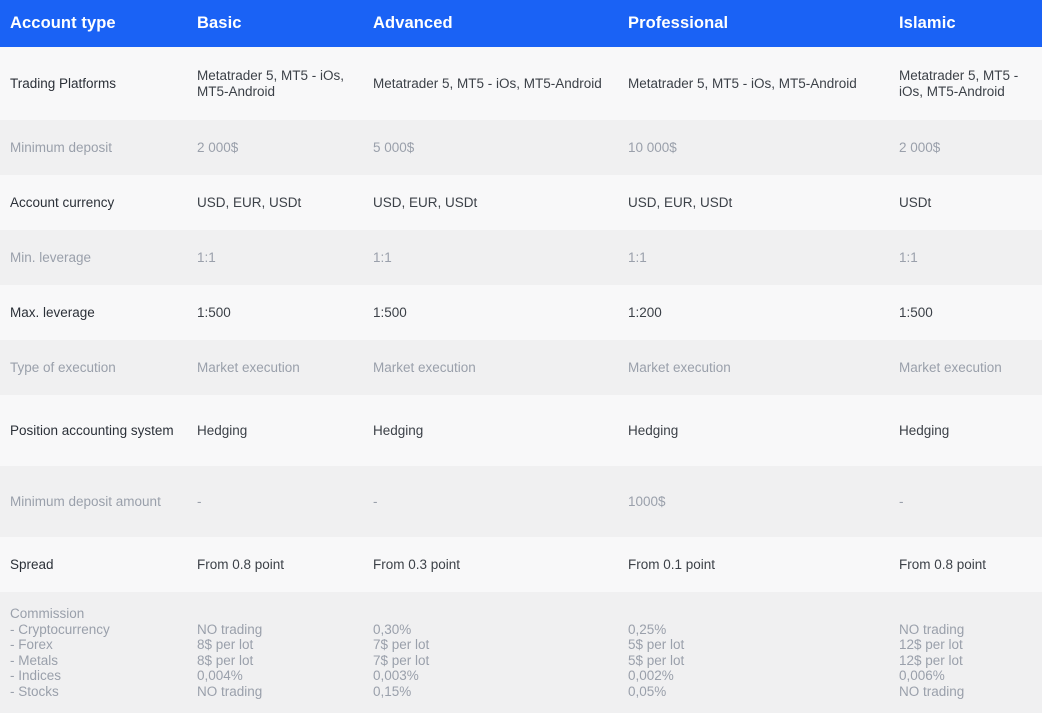 The image size is (1042, 713). I want to click on cell-basic: Market execution, so click(275, 367).